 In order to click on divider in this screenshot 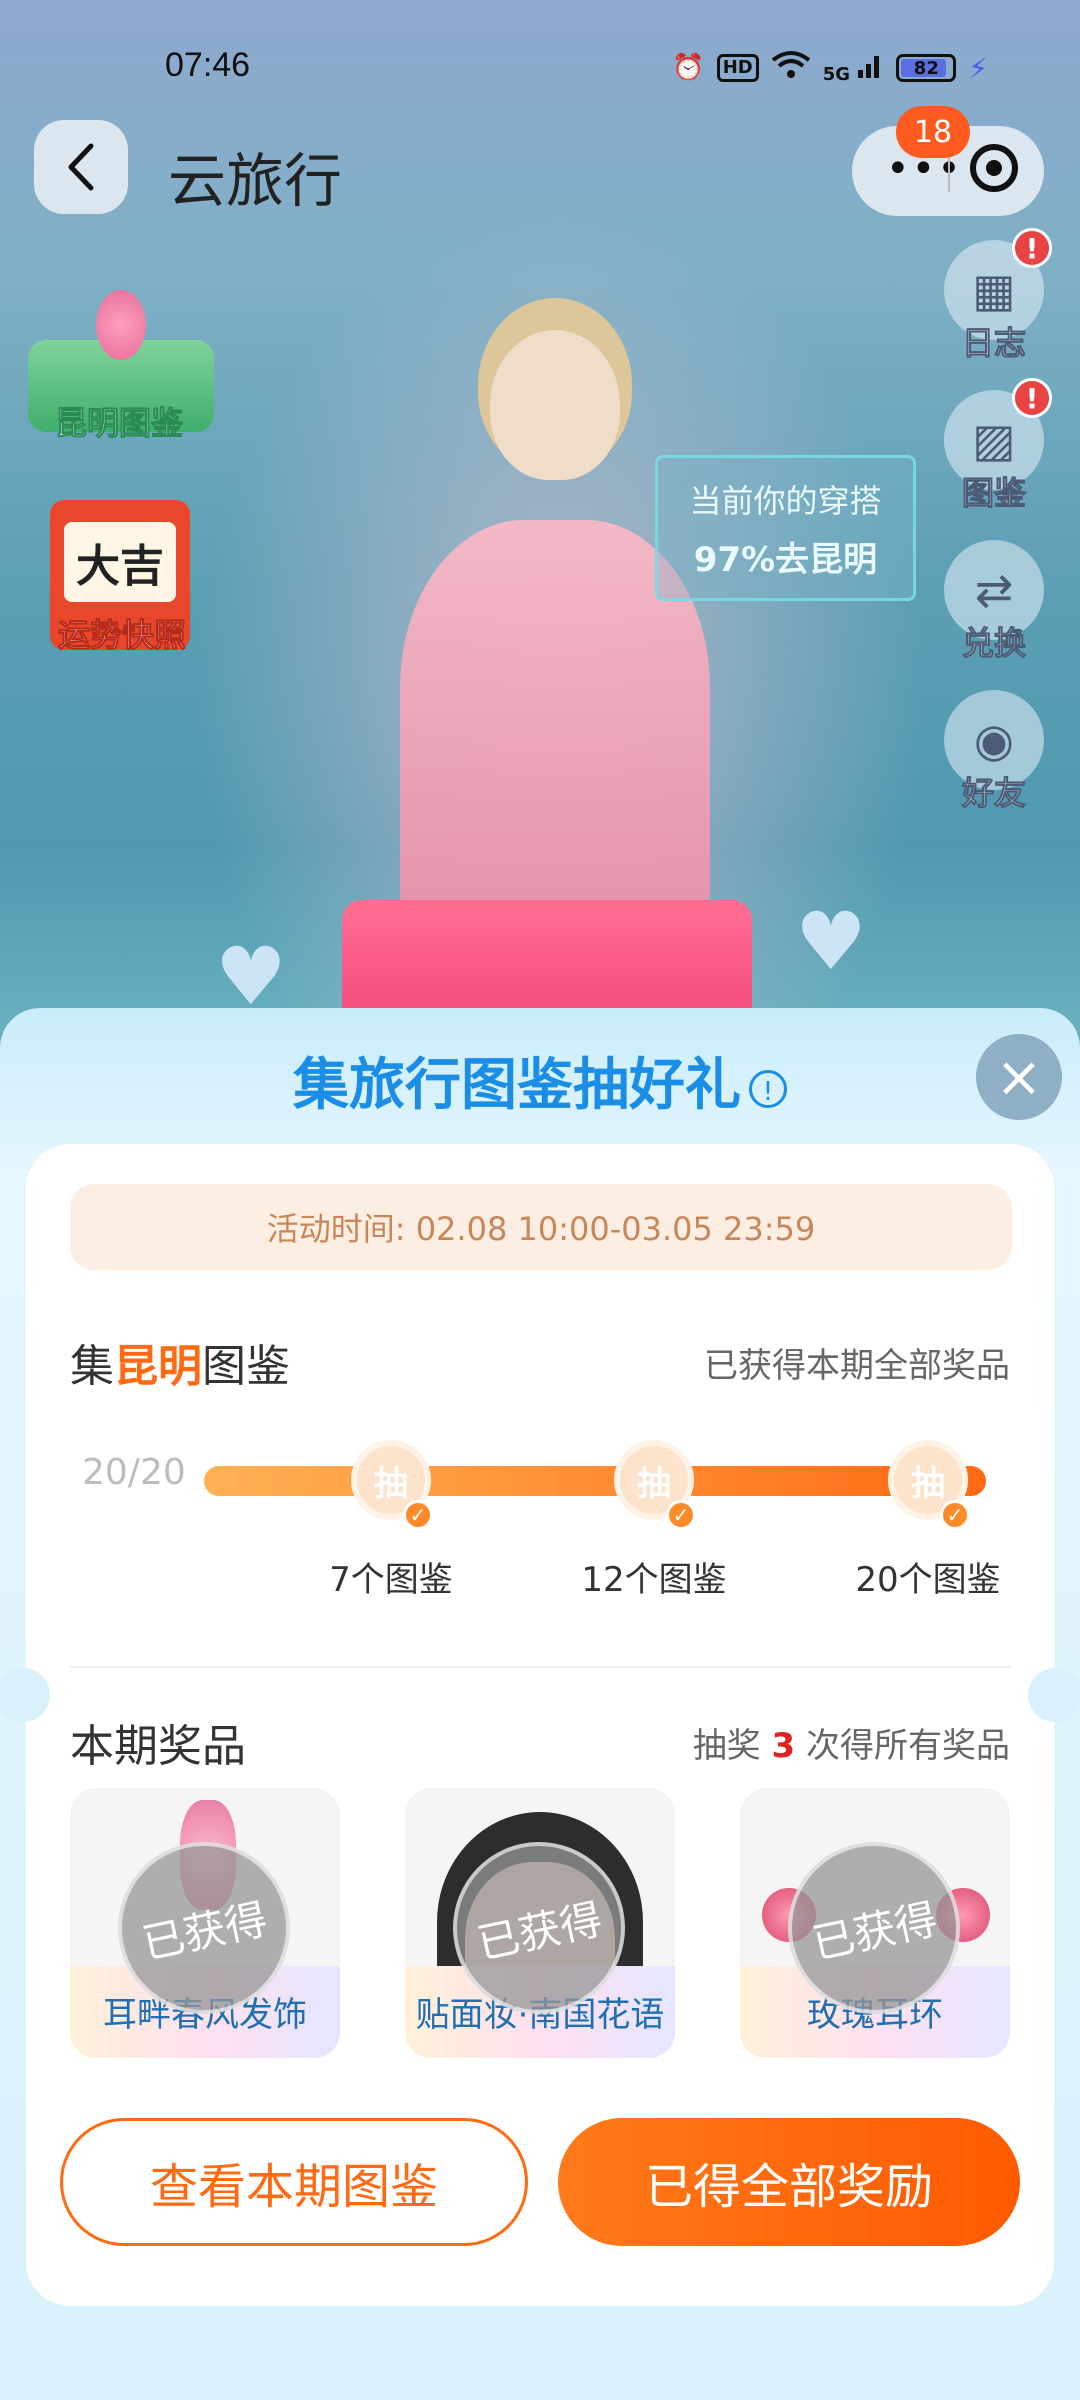, I will do `click(541, 1667)`.